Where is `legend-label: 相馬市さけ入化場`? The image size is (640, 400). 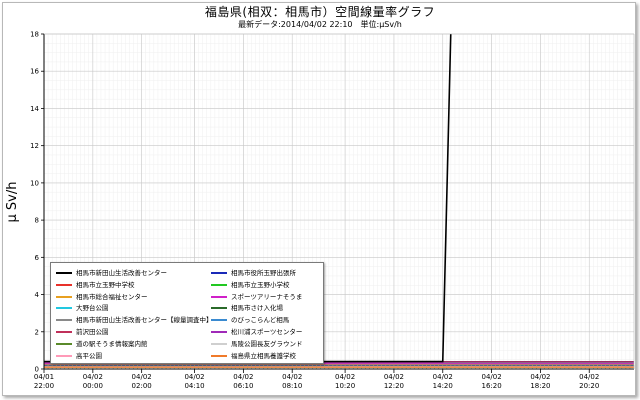
legend-label: 相馬市さけ入化場 is located at coordinates (257, 308).